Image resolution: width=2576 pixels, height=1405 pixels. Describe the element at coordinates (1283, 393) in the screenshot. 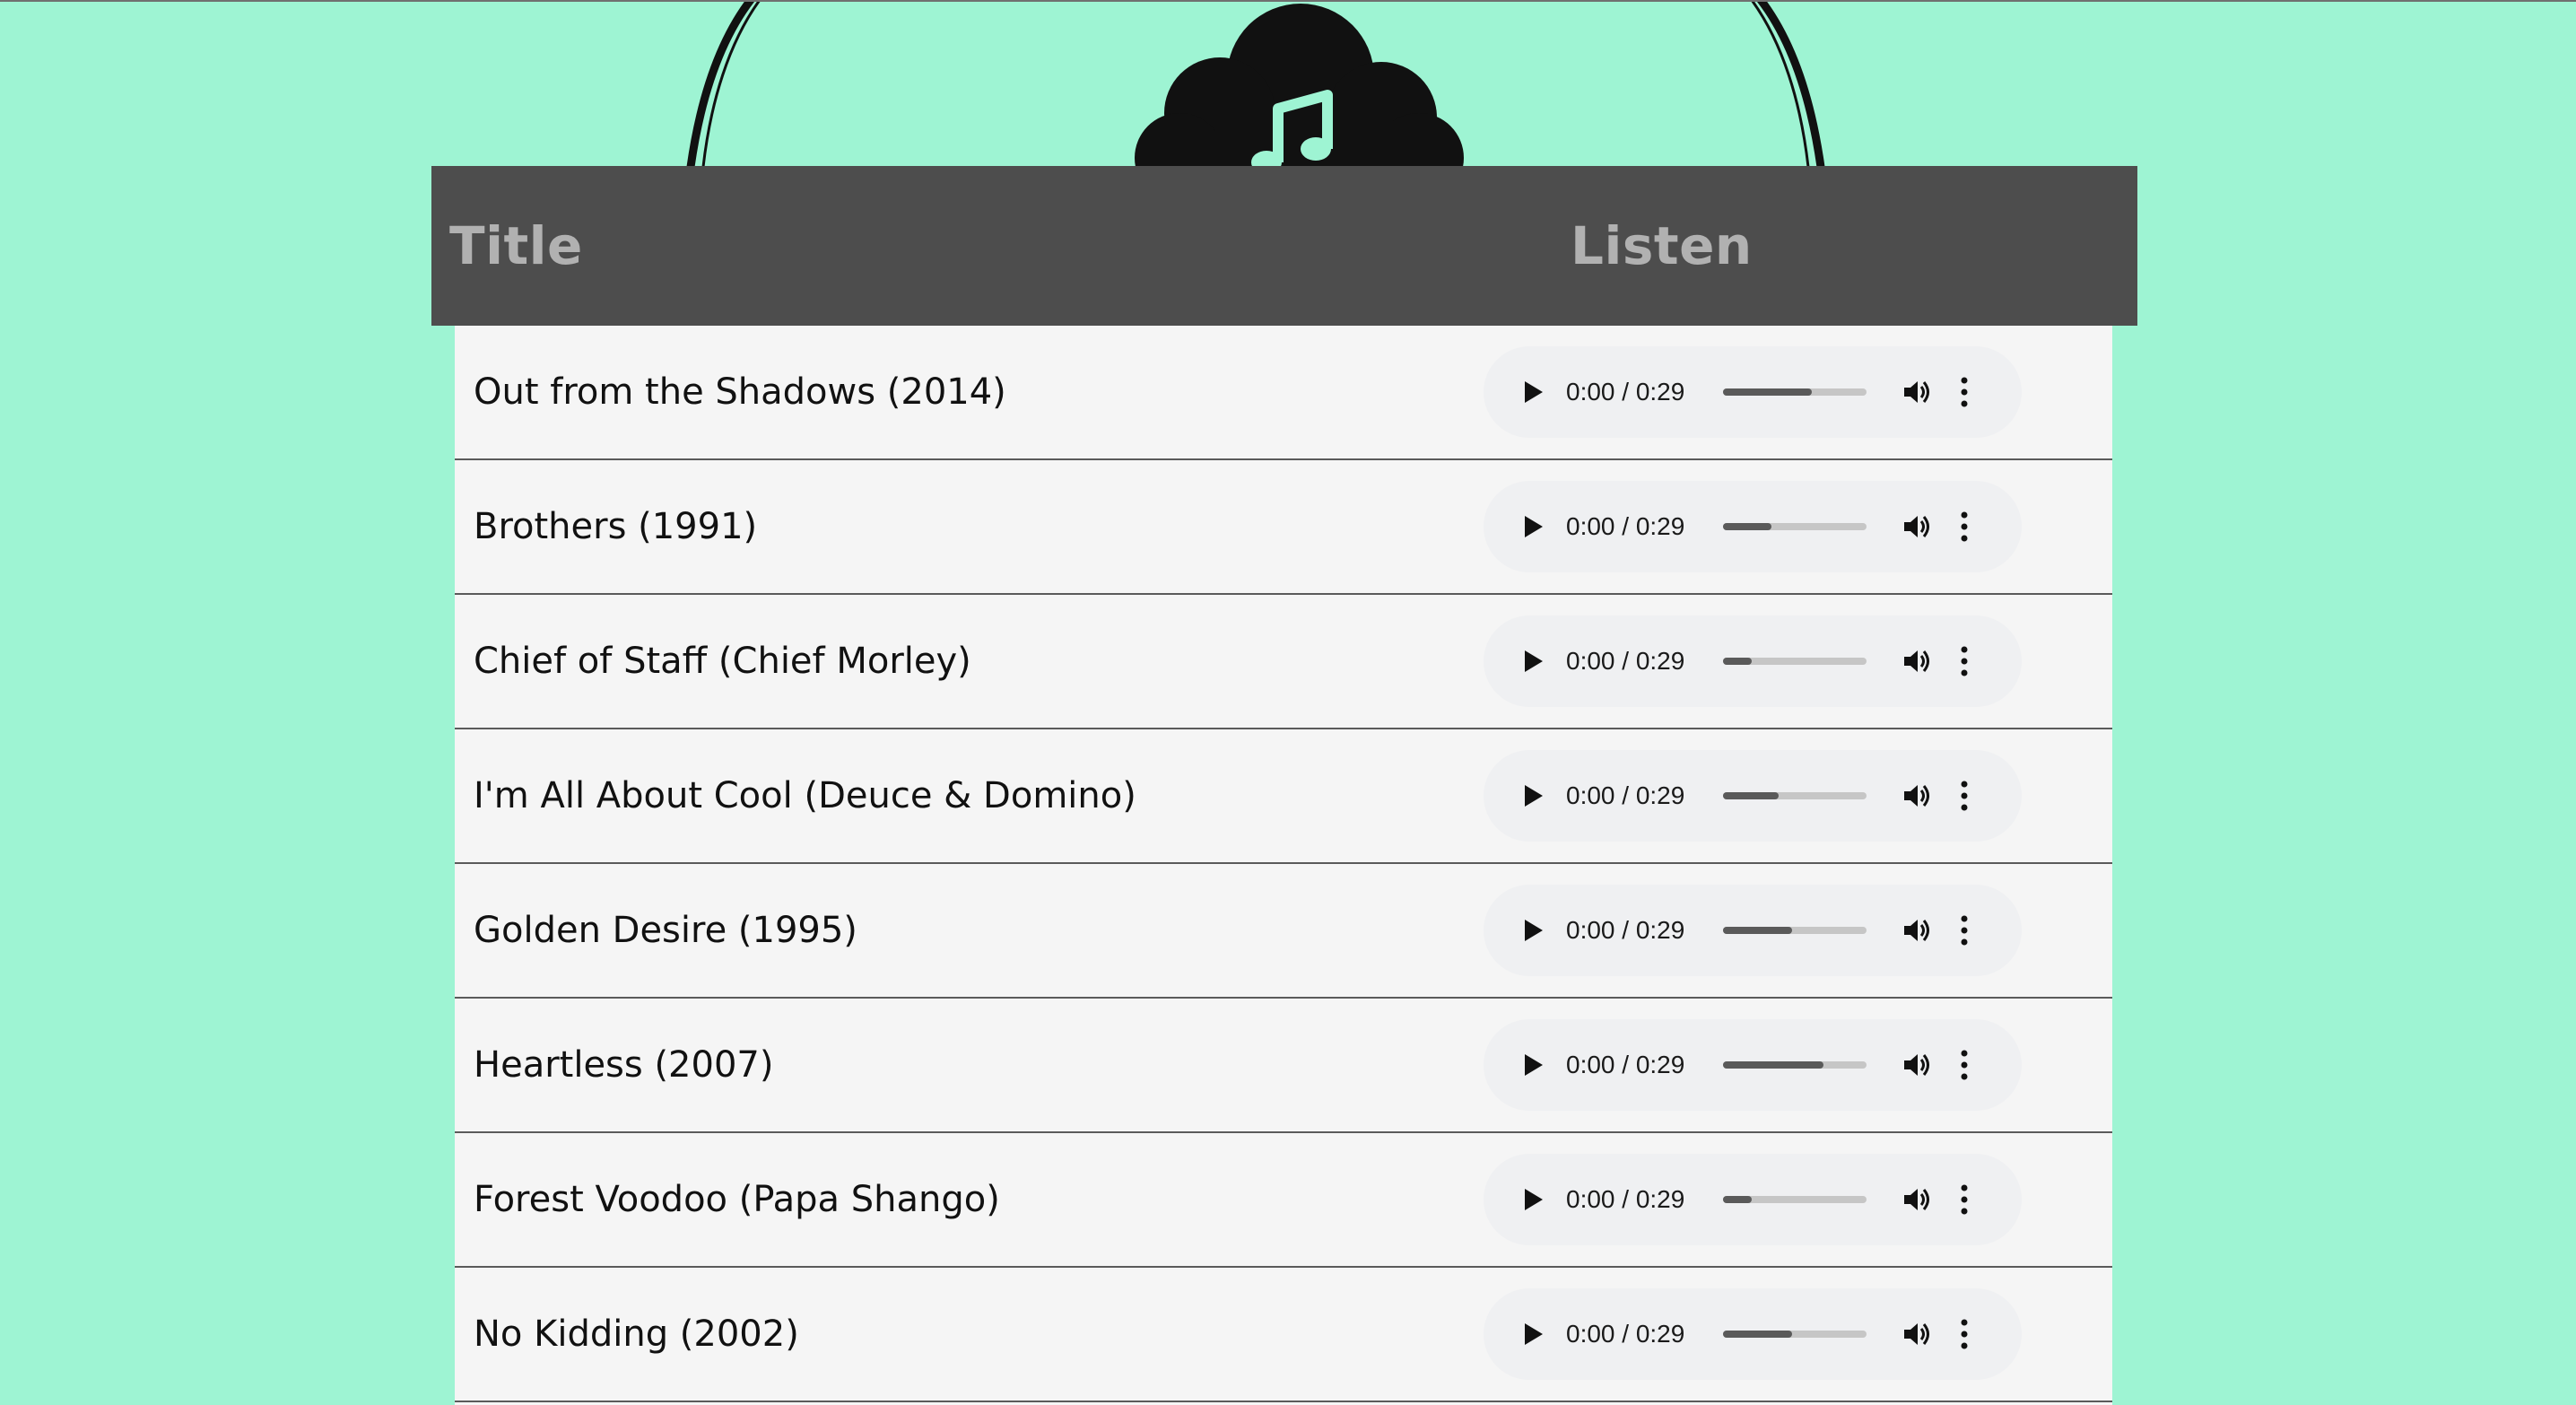

I see `song-row: Out from the Shadows (2014) 0:00 / 0:29` at that location.